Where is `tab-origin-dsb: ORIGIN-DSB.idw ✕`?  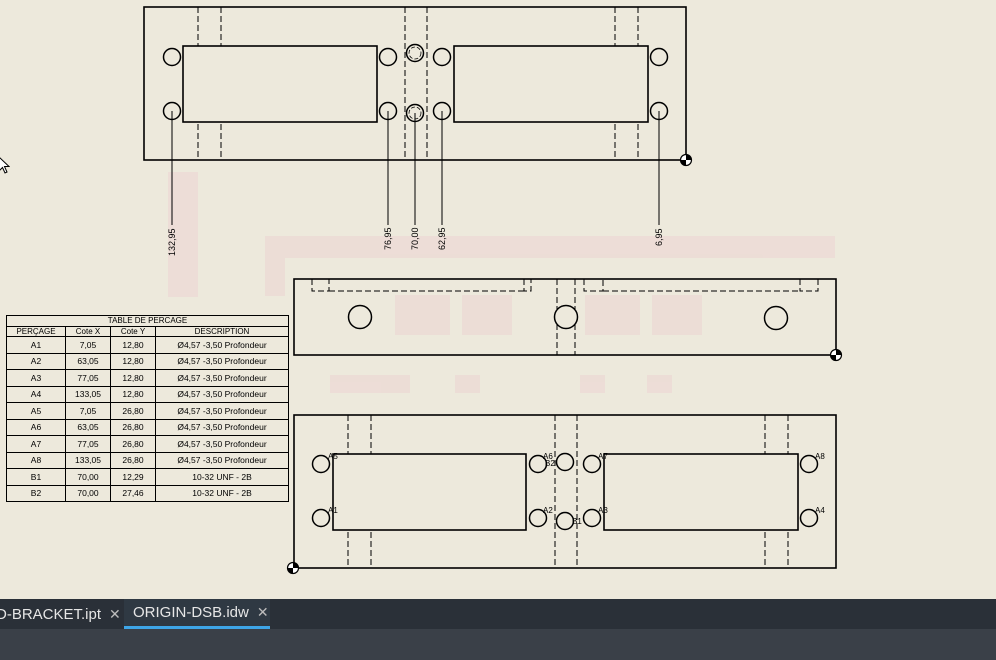 tab-origin-dsb: ORIGIN-DSB.idw ✕ is located at coordinates (197, 614).